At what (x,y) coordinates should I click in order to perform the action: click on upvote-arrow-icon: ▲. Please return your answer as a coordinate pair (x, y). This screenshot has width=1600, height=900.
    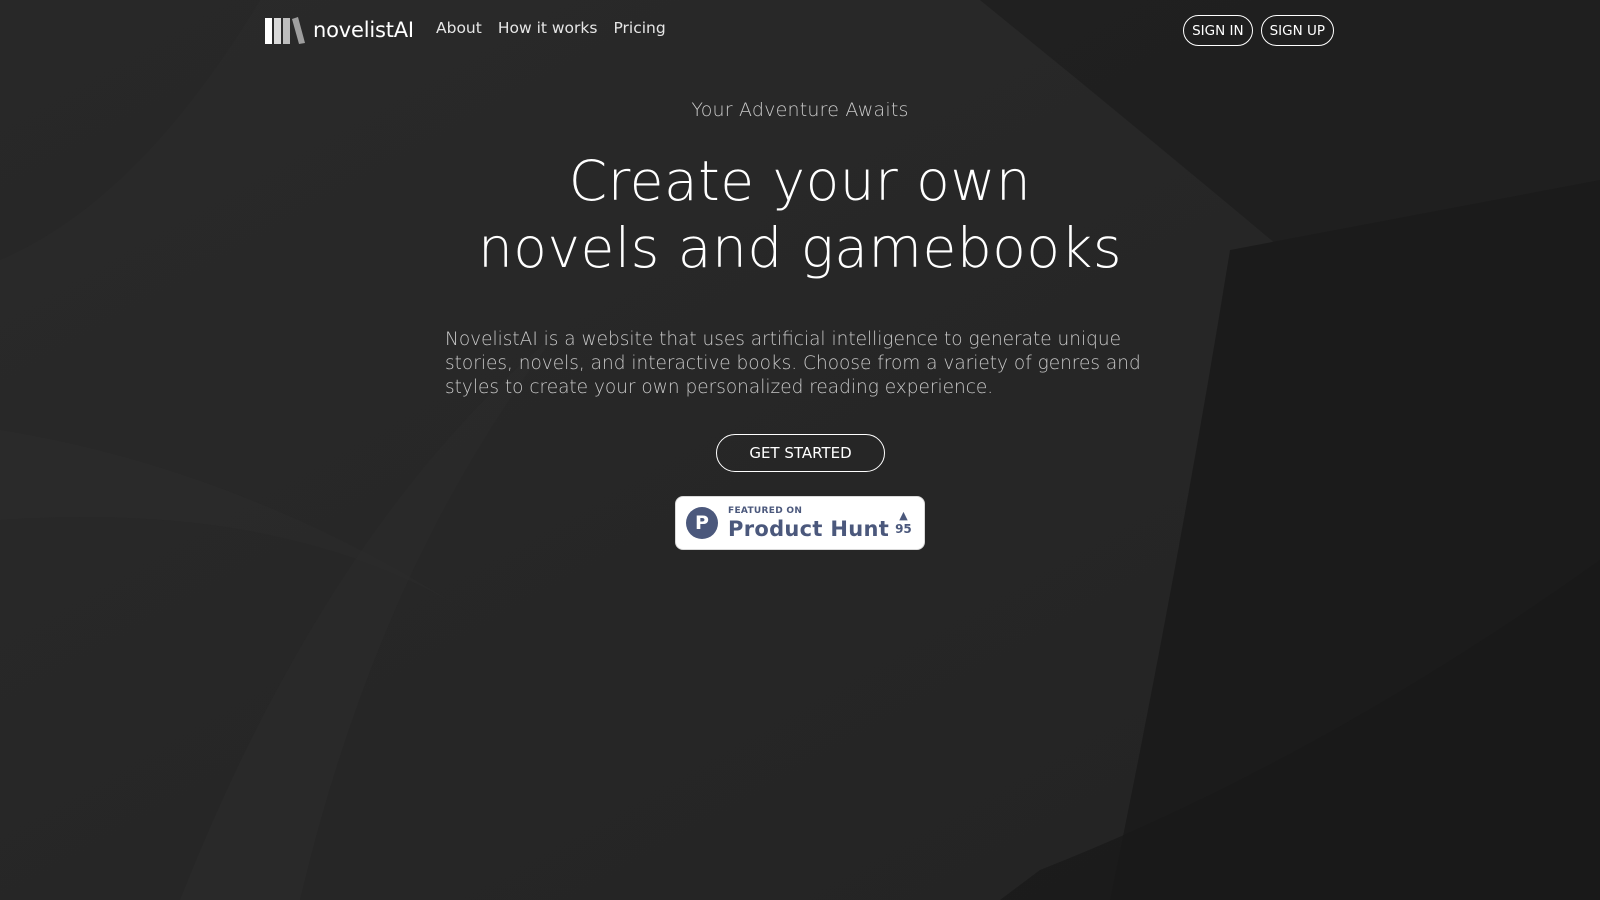
    Looking at the image, I should click on (903, 515).